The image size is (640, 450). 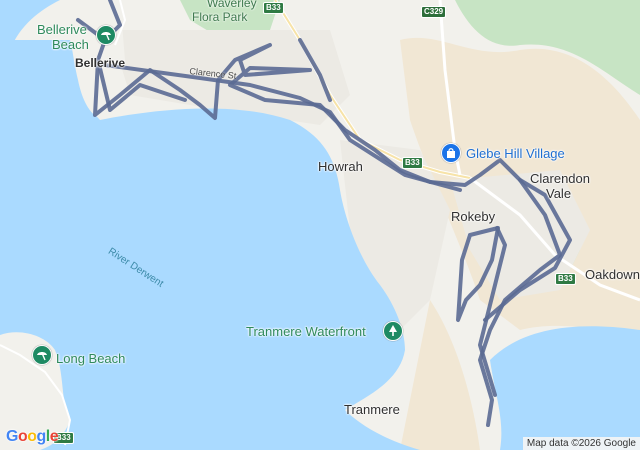 I want to click on rokeby-label: Rokeby, so click(x=473, y=216).